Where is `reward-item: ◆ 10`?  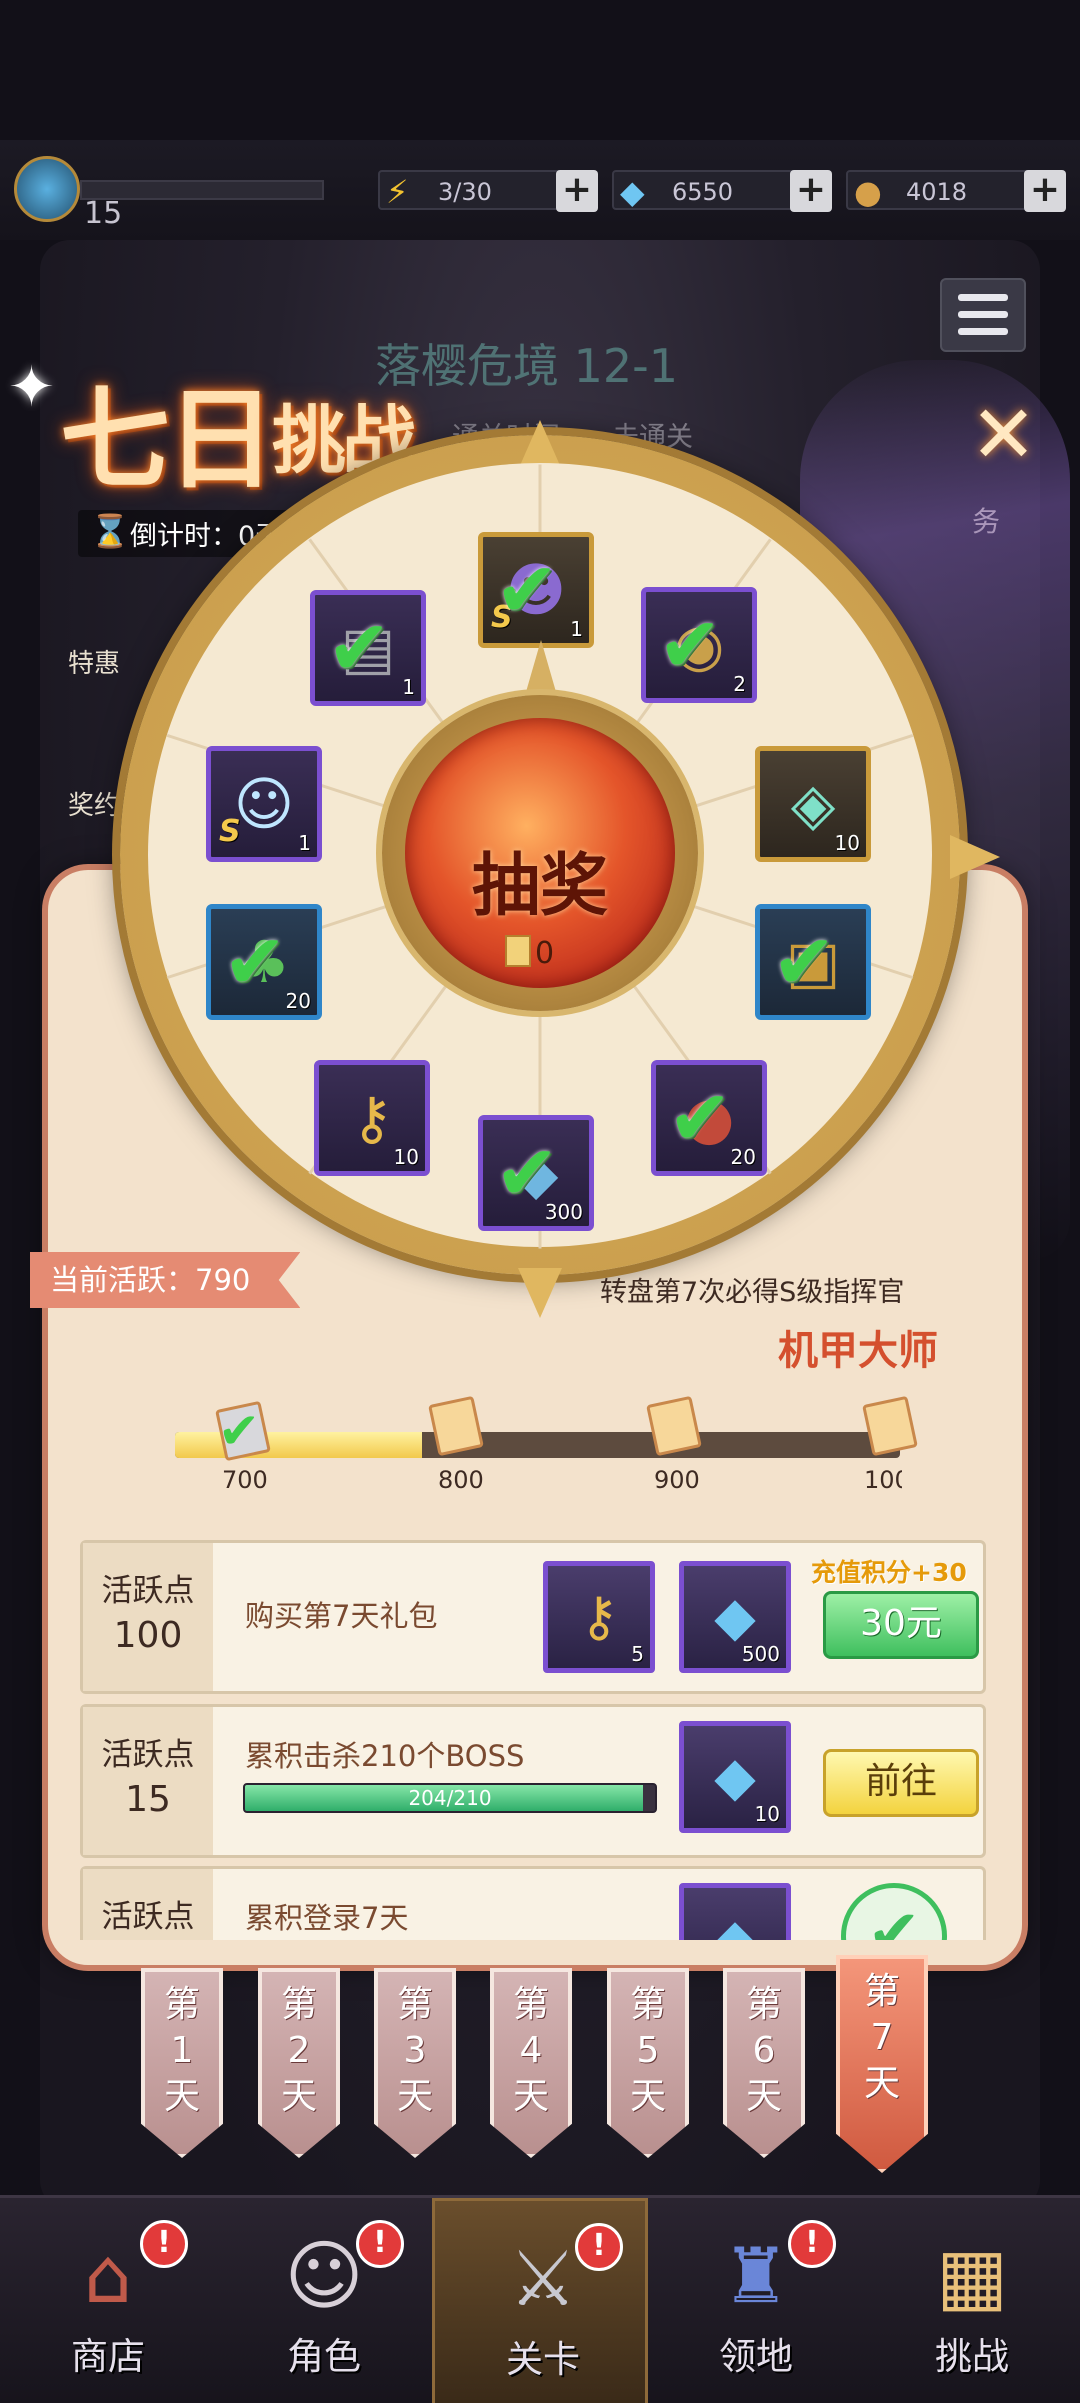 reward-item: ◆ 10 is located at coordinates (735, 1777).